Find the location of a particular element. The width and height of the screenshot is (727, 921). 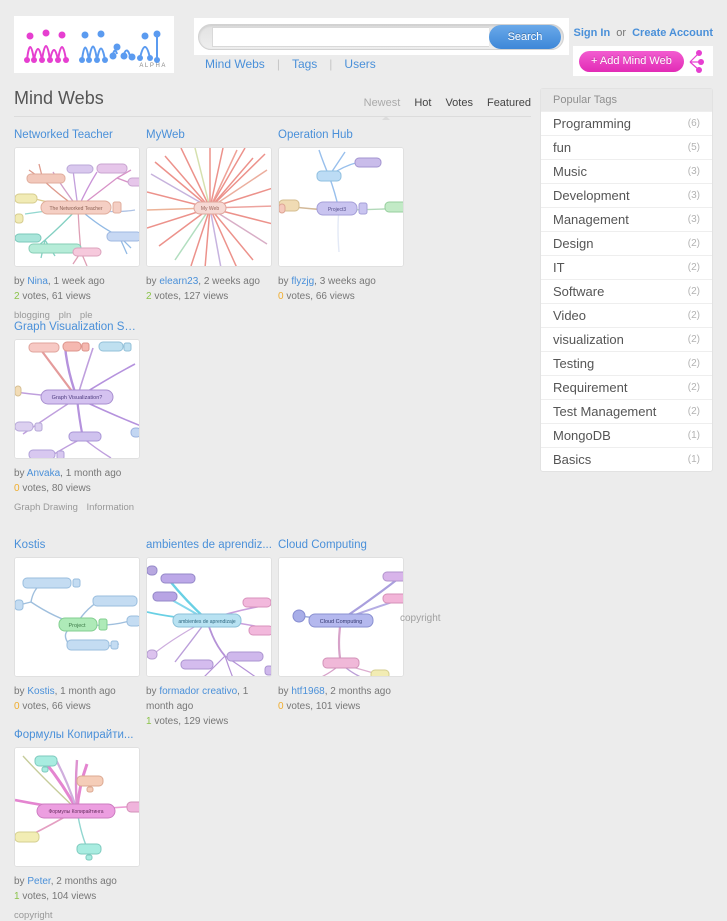

sort-active-indicator is located at coordinates (385, 118).